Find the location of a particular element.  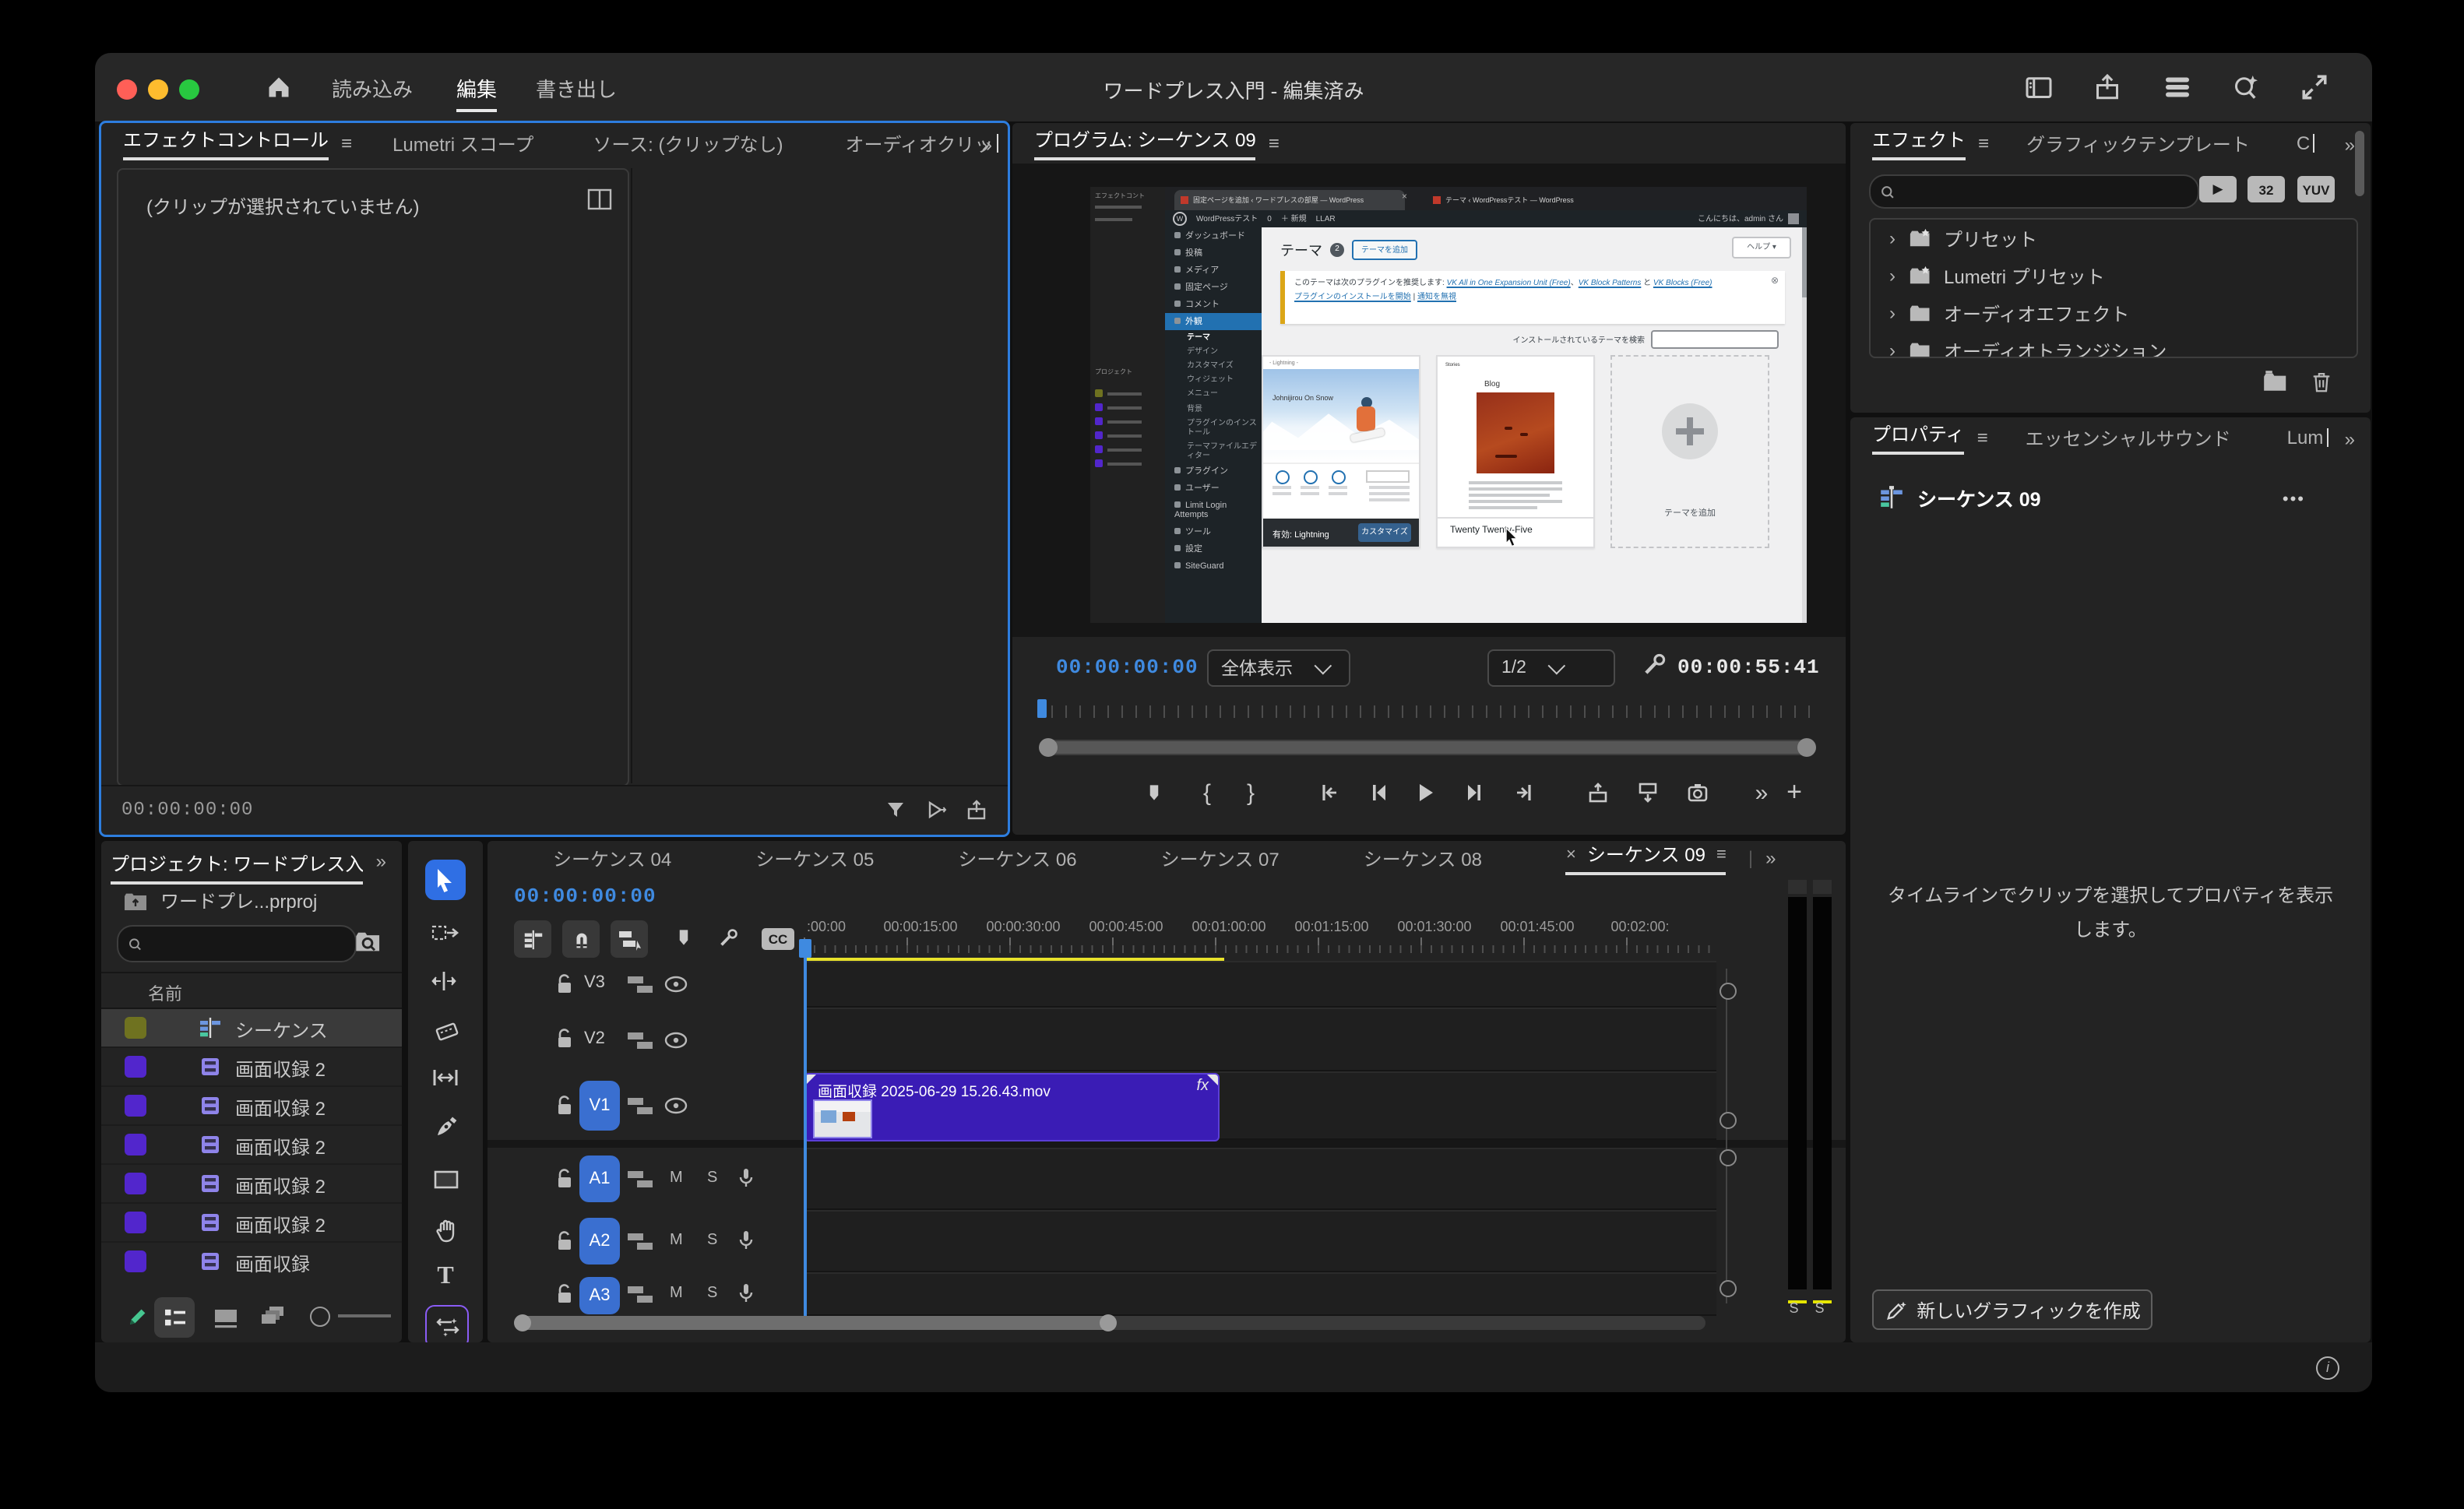

play-icon is located at coordinates (1425, 792).